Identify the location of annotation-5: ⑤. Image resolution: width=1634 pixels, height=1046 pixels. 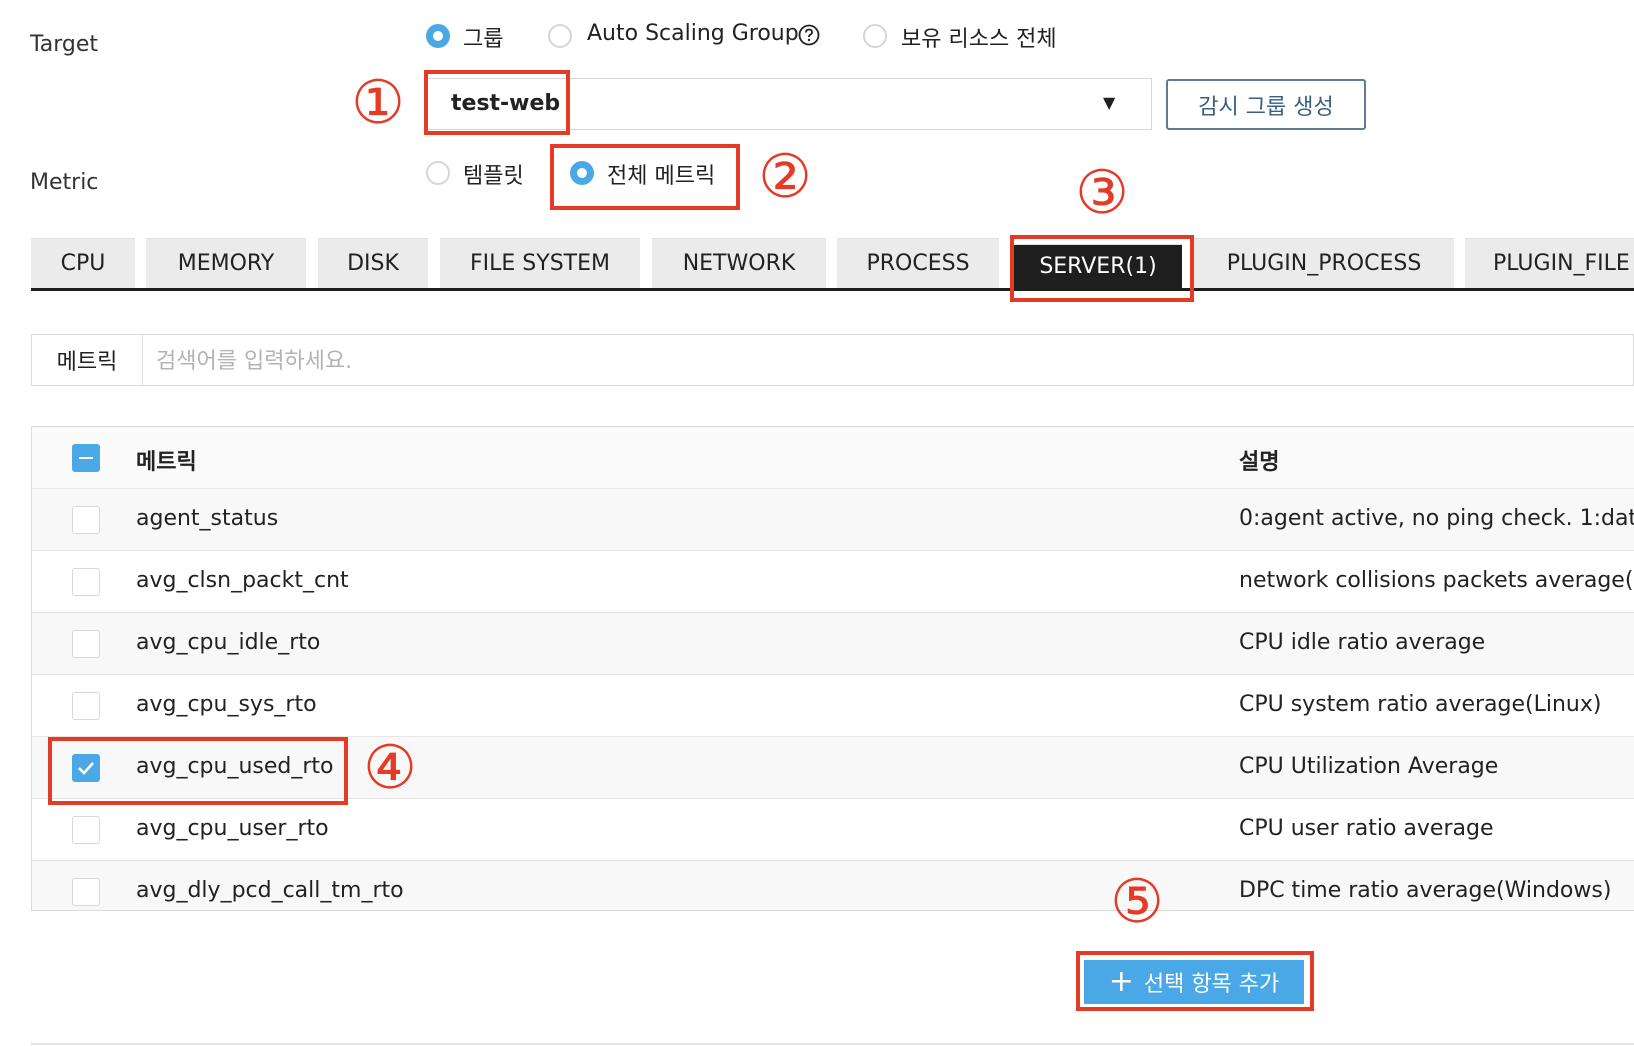
(1137, 902).